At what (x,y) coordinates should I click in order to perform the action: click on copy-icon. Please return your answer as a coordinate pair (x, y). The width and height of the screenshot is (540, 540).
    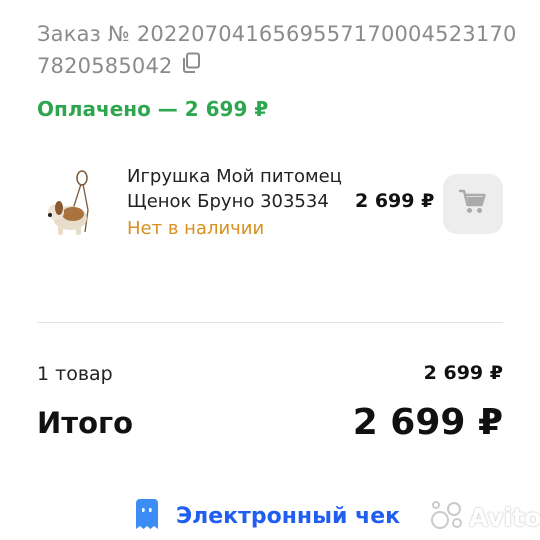
    Looking at the image, I should click on (191, 67).